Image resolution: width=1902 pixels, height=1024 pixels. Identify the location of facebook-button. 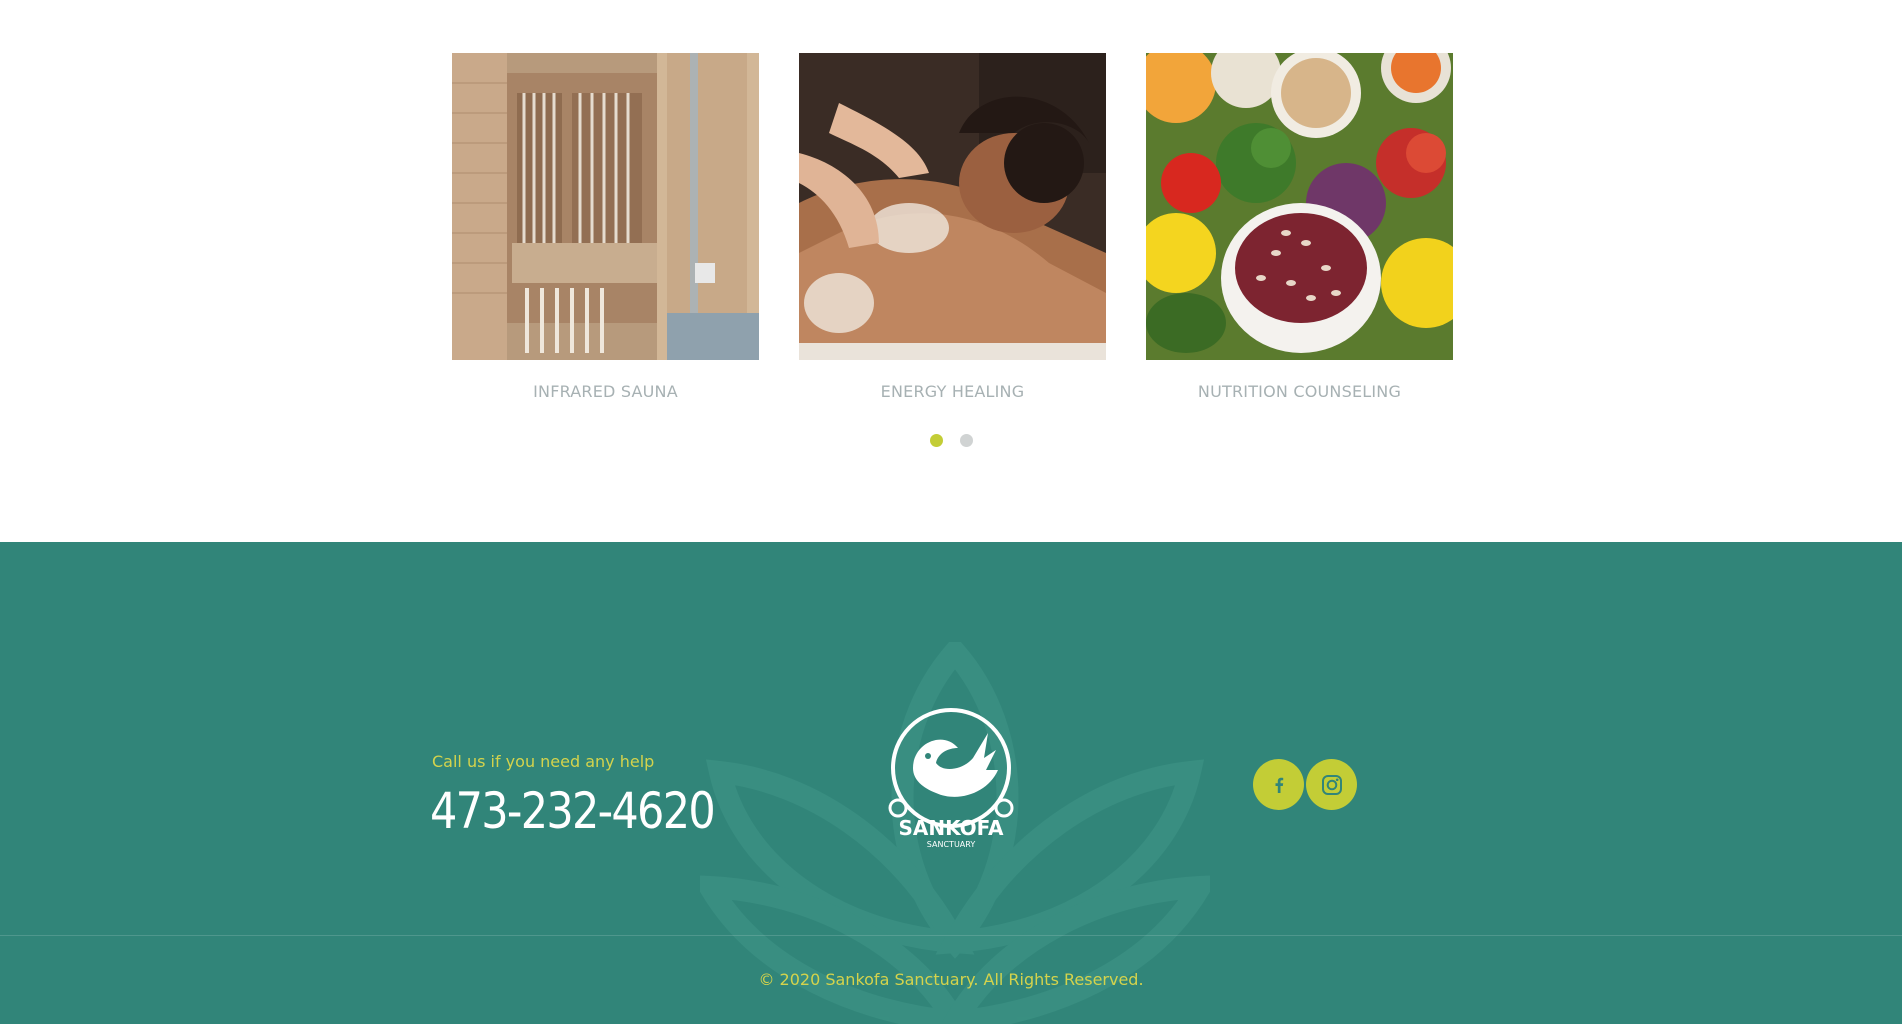
(1278, 784).